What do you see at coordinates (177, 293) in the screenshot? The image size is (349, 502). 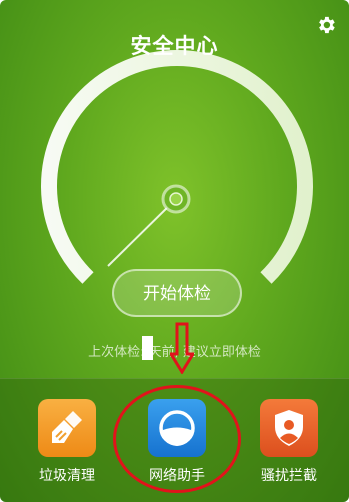 I see `start-check-button: 开始体检` at bounding box center [177, 293].